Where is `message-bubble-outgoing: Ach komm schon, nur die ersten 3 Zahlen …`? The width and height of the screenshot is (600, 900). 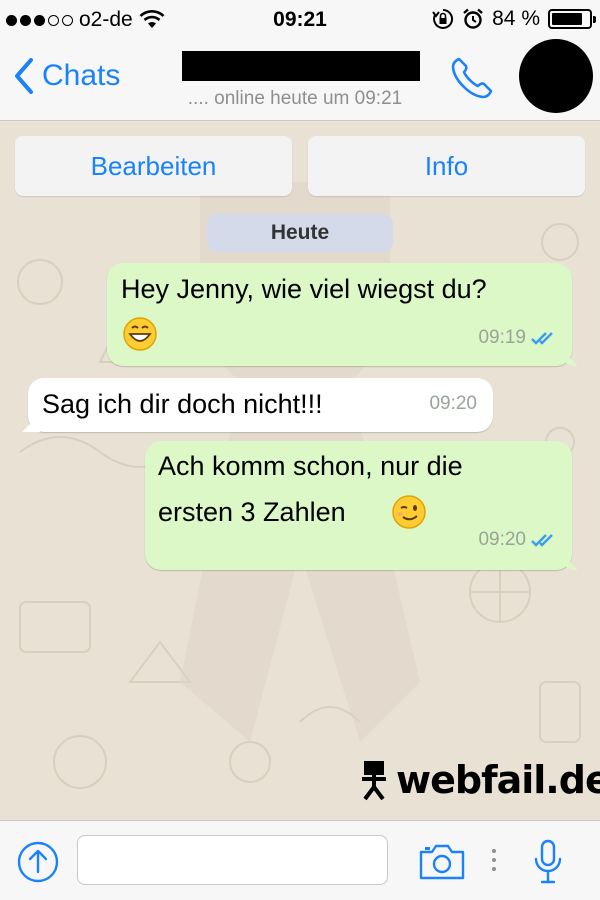 message-bubble-outgoing: Ach komm schon, nur die ersten 3 Zahlen … is located at coordinates (361, 505).